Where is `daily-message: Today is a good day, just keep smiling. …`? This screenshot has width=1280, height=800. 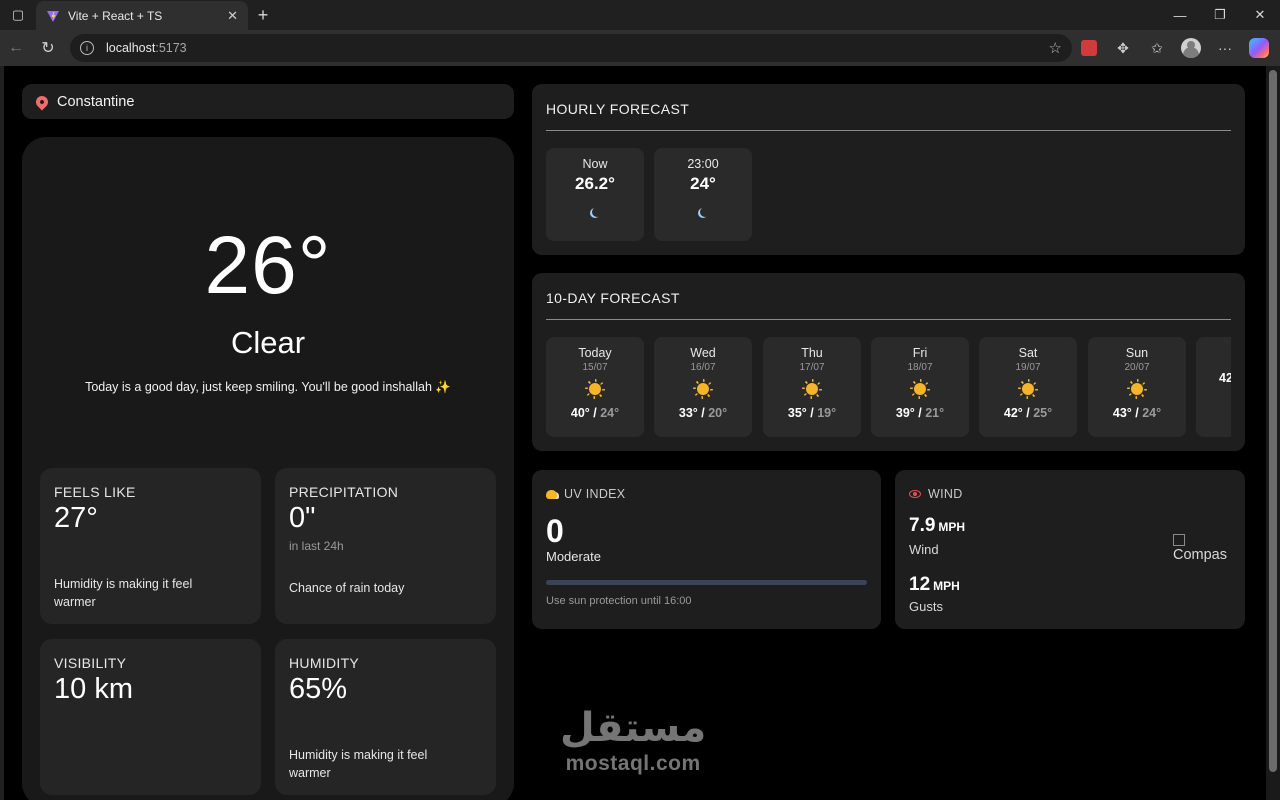 daily-message: Today is a good day, just keep smiling. … is located at coordinates (268, 387).